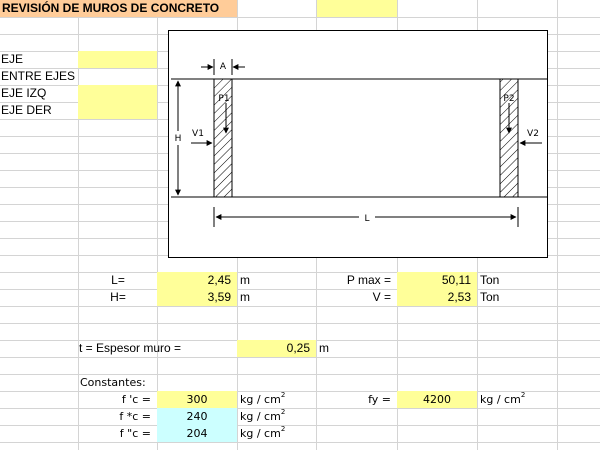  Describe the element at coordinates (24, 93) in the screenshot. I see `eje-izq-label: EJE IZQ` at that location.